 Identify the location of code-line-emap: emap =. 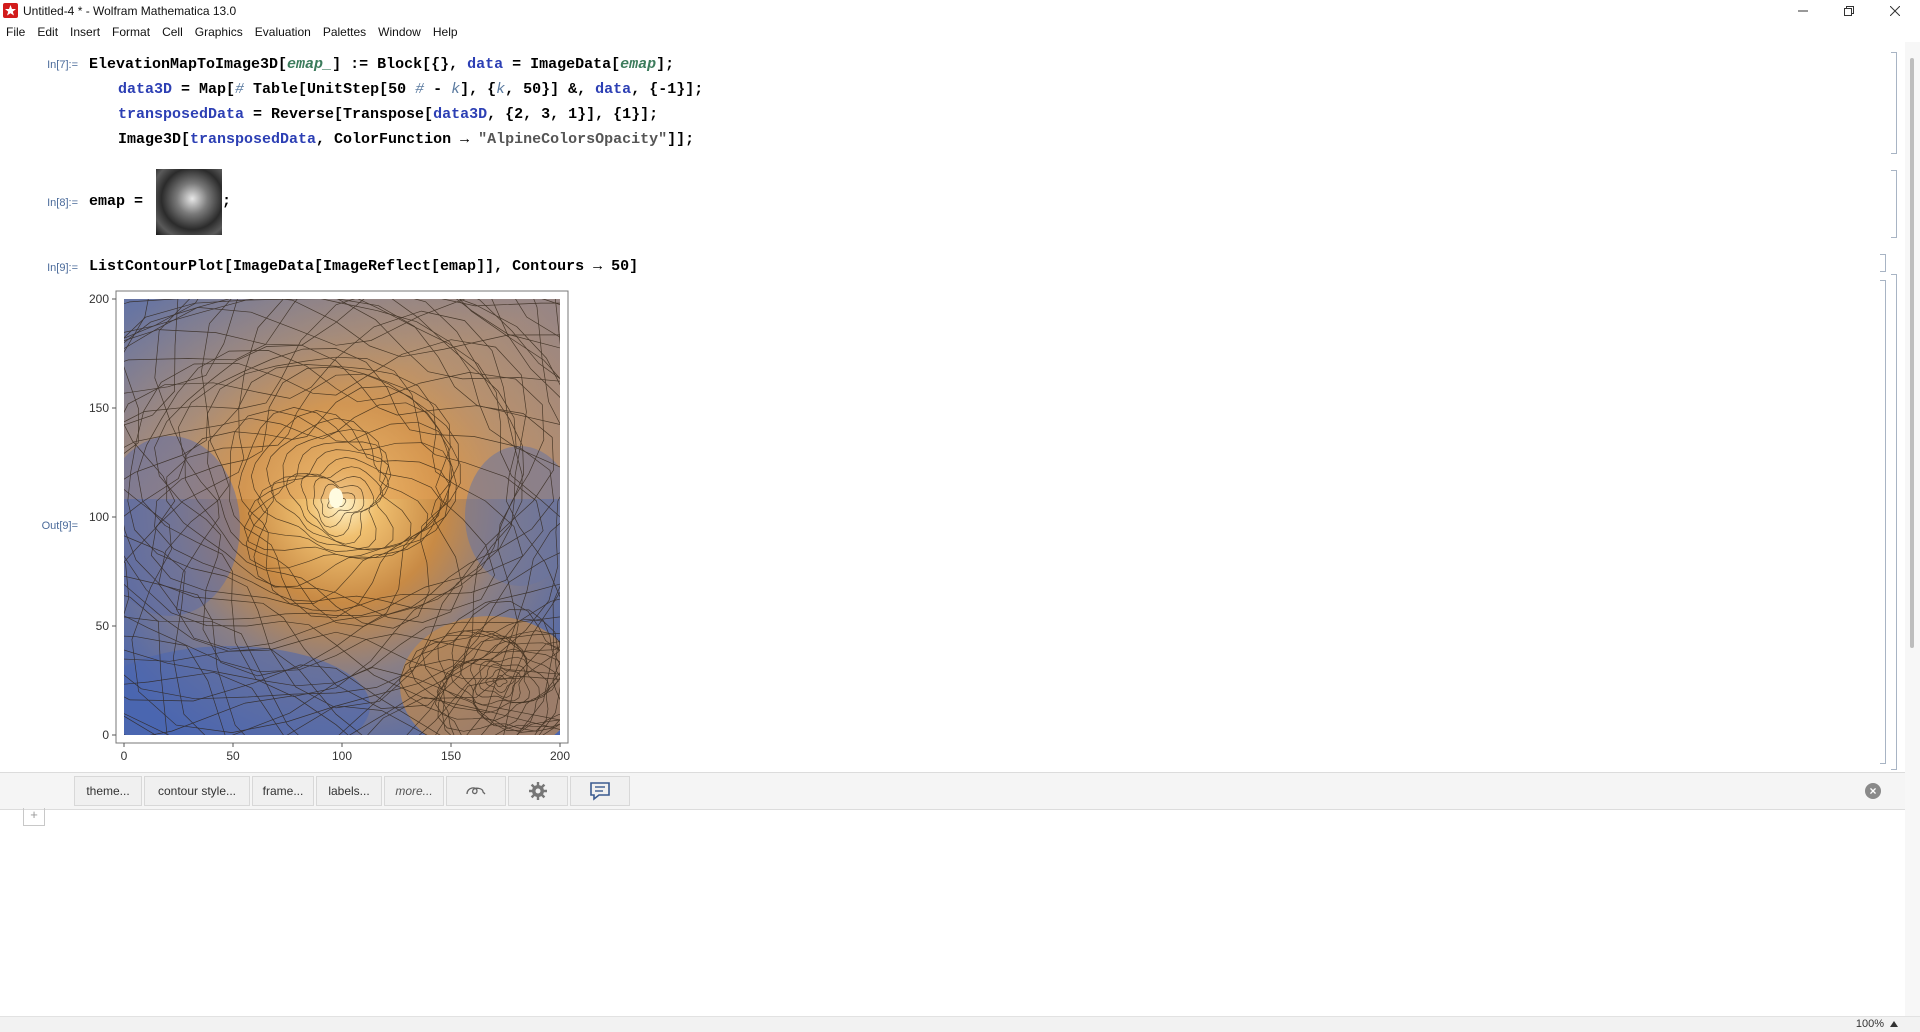
(120, 201).